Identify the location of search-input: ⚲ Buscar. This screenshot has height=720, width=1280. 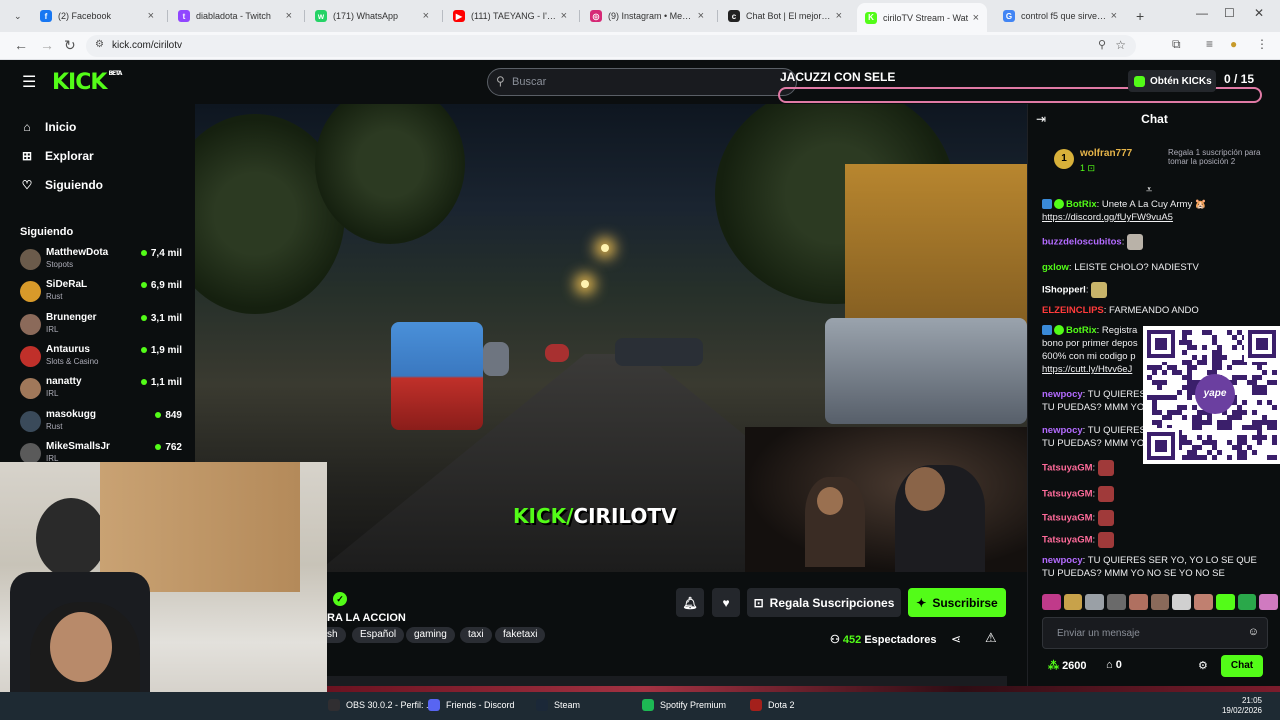
(642, 82).